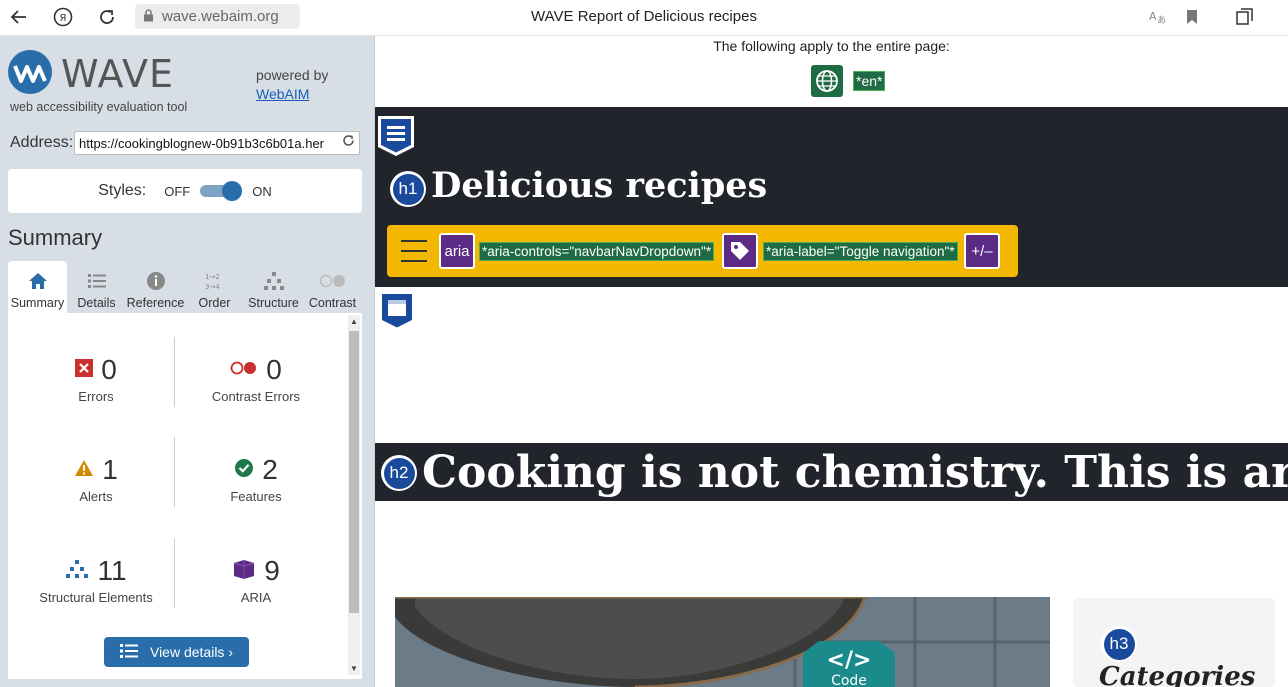 This screenshot has height=687, width=1288. What do you see at coordinates (84, 370) in the screenshot?
I see `error-icon` at bounding box center [84, 370].